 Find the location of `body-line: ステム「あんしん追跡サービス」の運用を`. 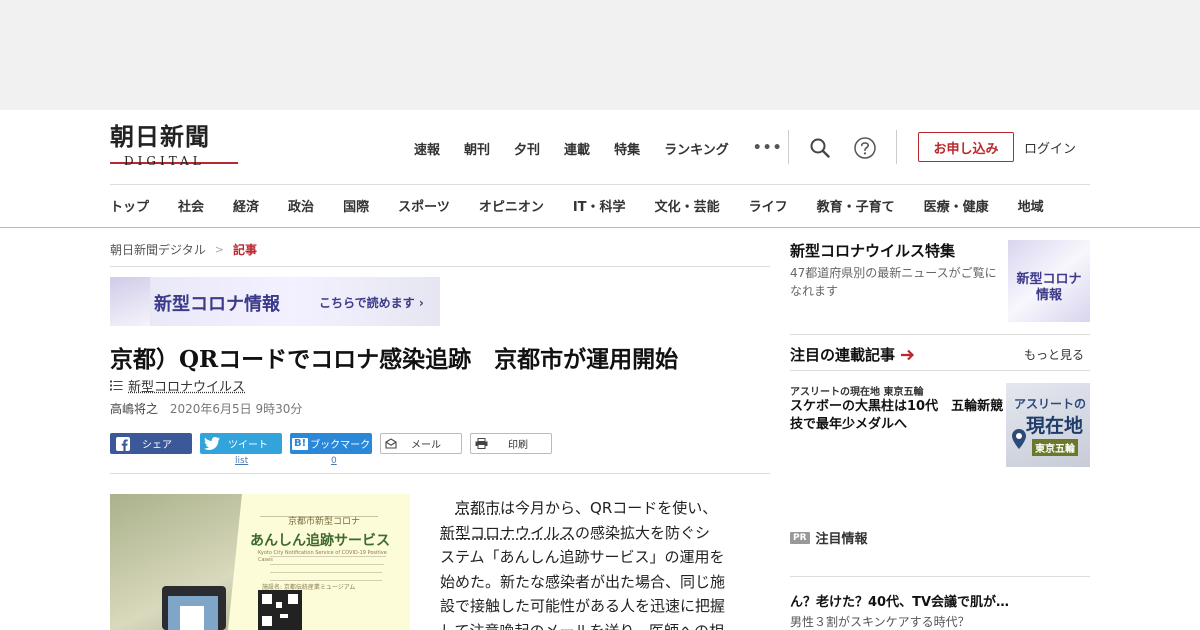

body-line: ステム「あんしん追跡サービス」の運用を is located at coordinates (582, 557).